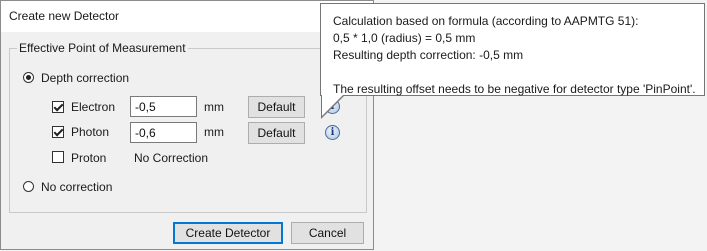 This screenshot has height=251, width=707. What do you see at coordinates (58, 132) in the screenshot?
I see `photon-checkbox` at bounding box center [58, 132].